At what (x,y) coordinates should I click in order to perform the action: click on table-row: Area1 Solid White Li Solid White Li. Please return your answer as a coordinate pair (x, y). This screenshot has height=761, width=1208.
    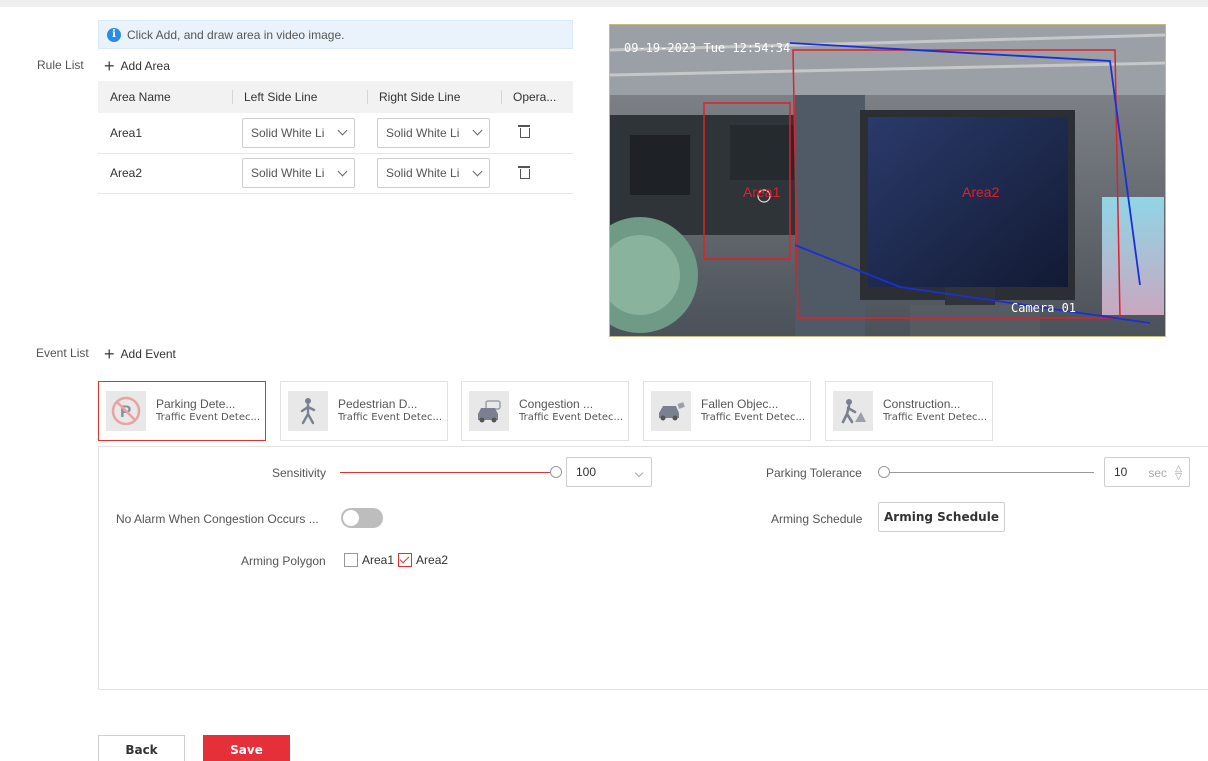
    Looking at the image, I should click on (335, 133).